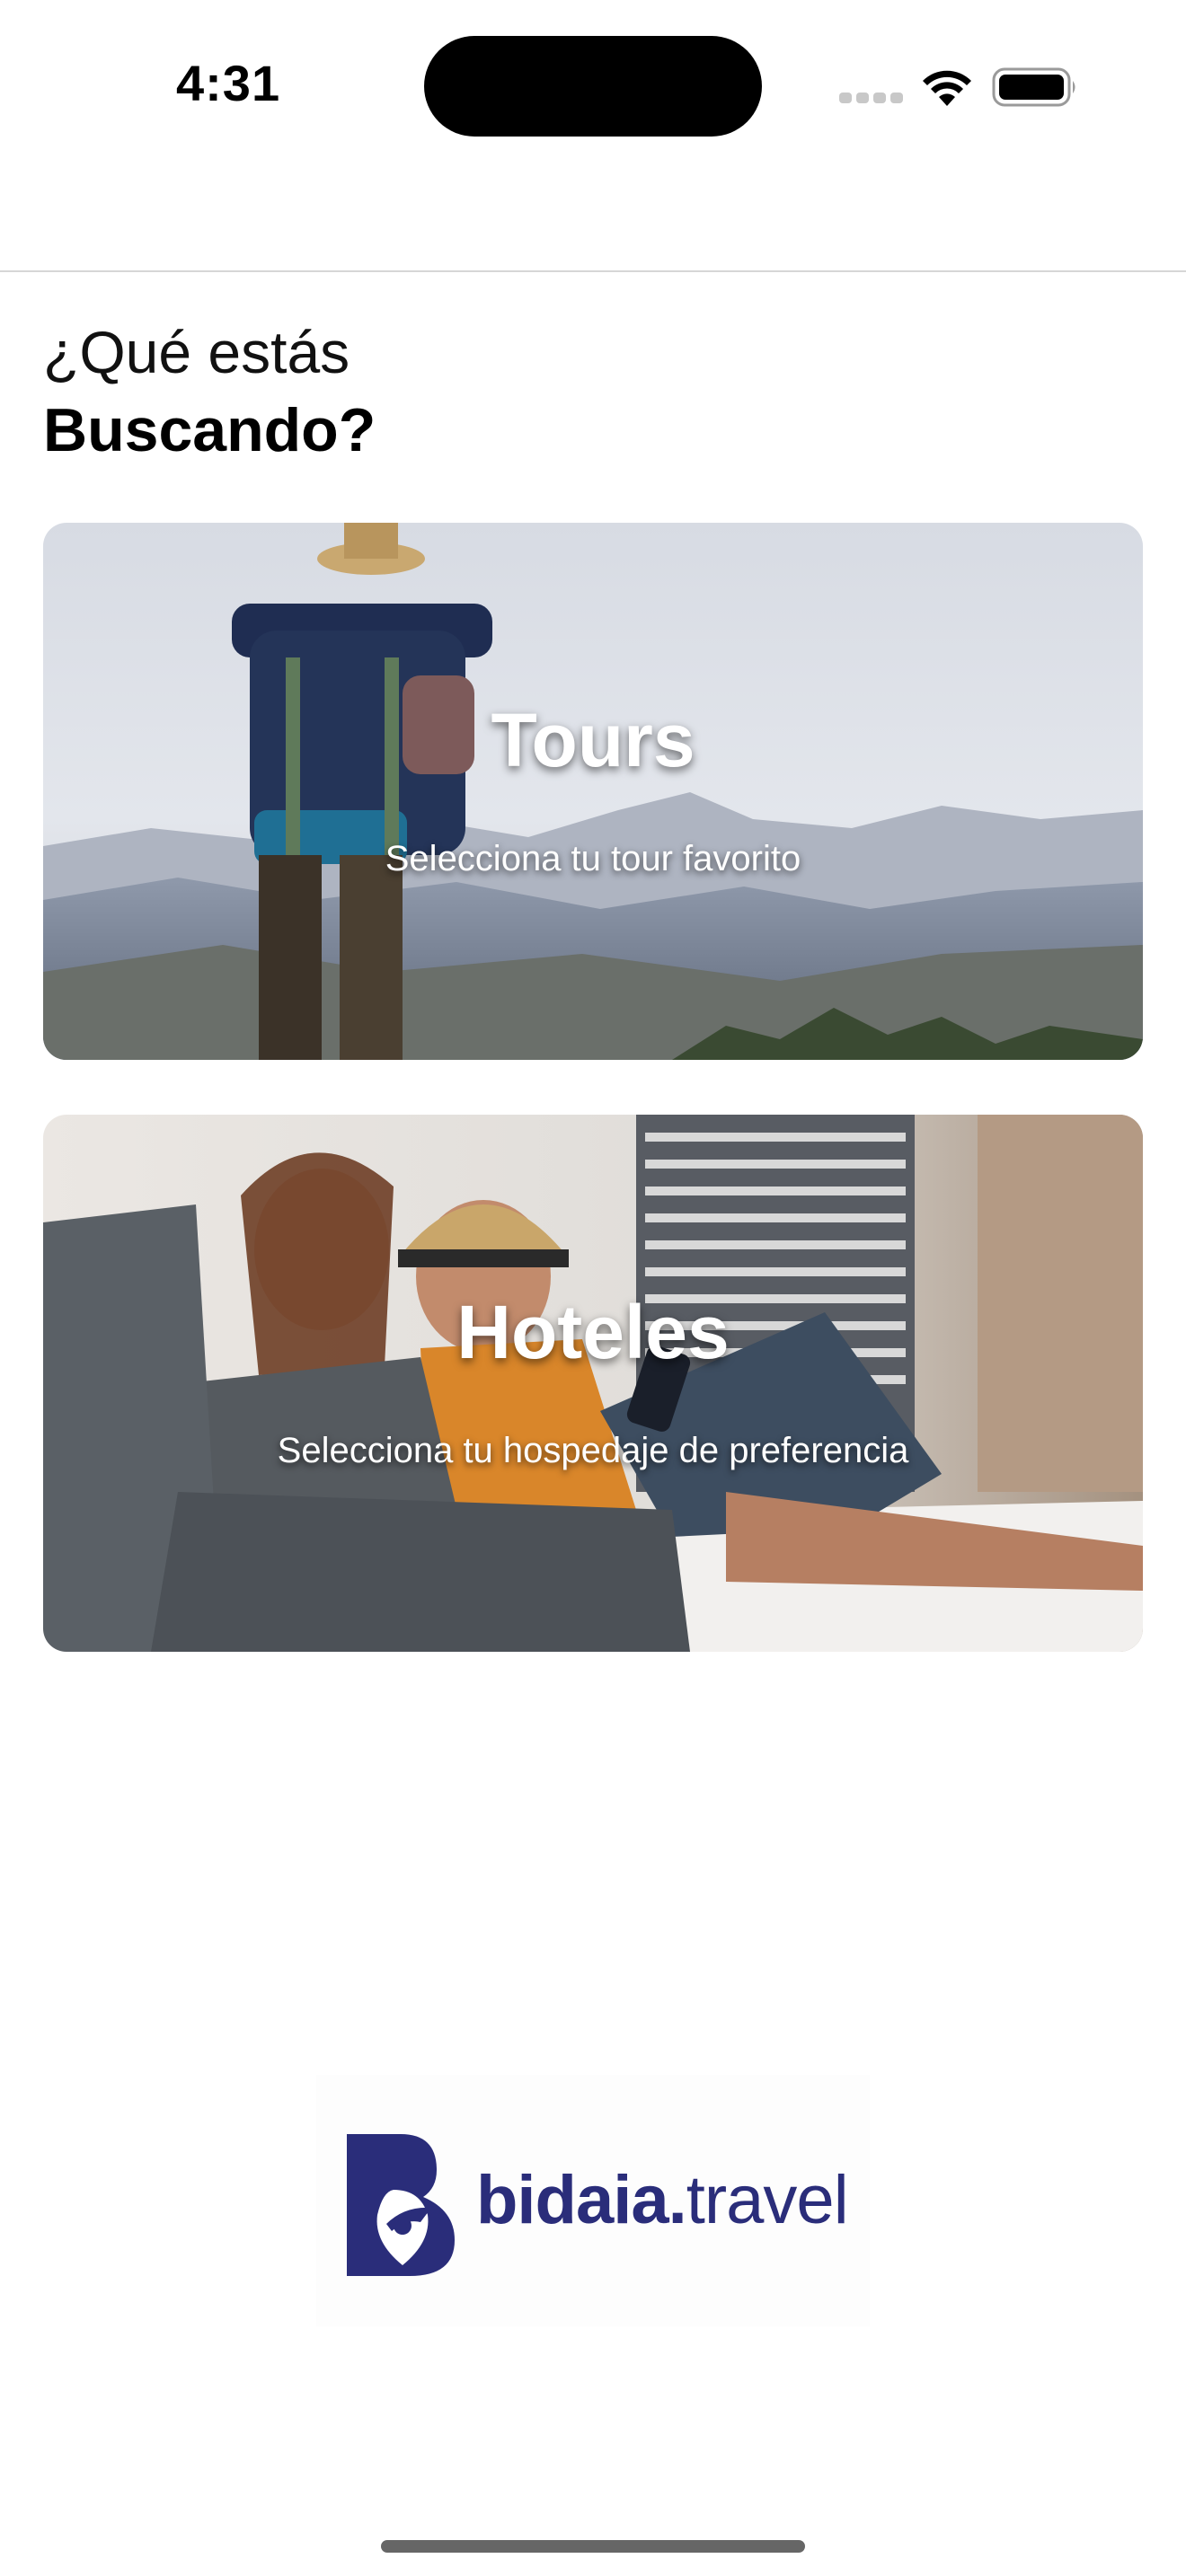 The height and width of the screenshot is (2576, 1186). What do you see at coordinates (593, 1450) in the screenshot?
I see `hoteles-subtitle: Selecciona tu hospedaje de preferencia` at bounding box center [593, 1450].